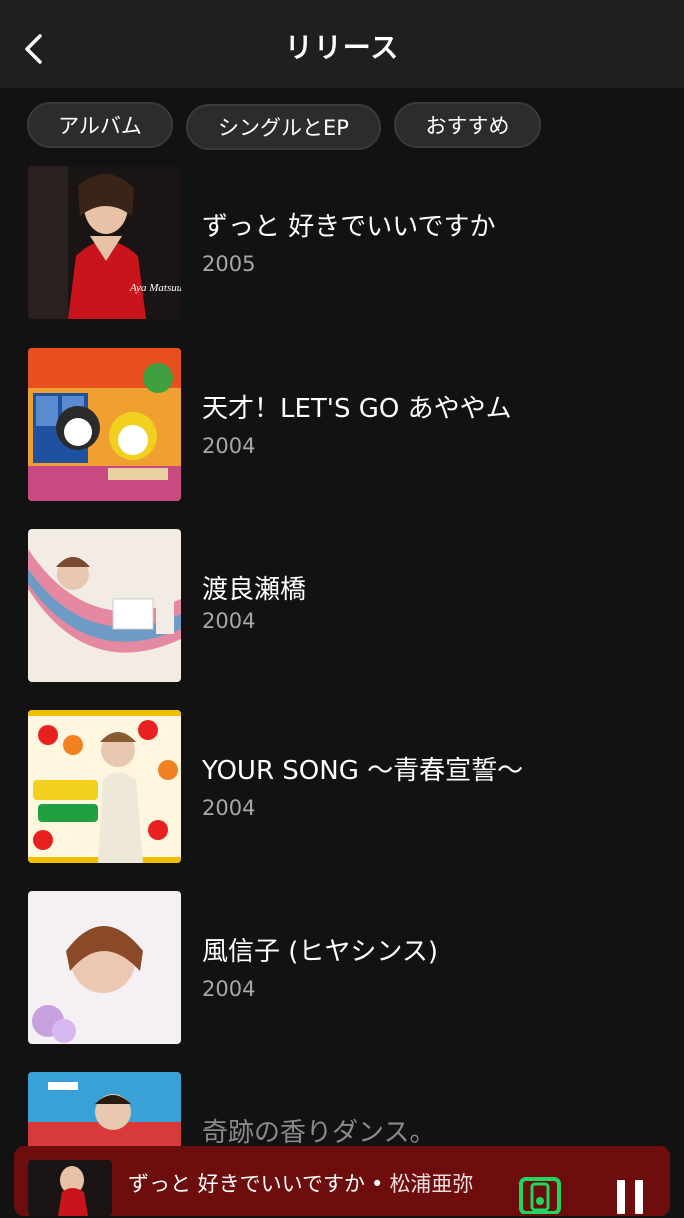  What do you see at coordinates (100, 125) in the screenshot?
I see `filter-chip-albums: アルバム` at bounding box center [100, 125].